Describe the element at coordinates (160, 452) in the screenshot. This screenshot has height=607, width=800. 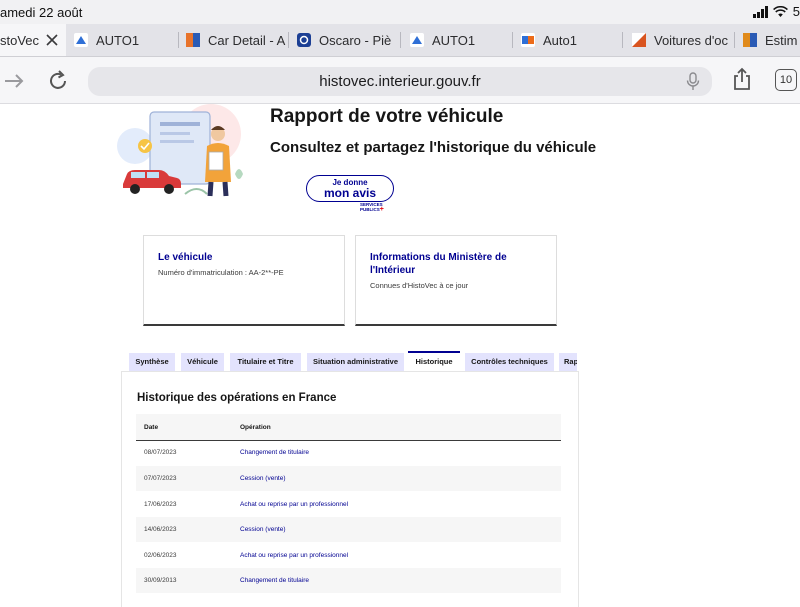
I see `row-date: 08/07/2023` at that location.